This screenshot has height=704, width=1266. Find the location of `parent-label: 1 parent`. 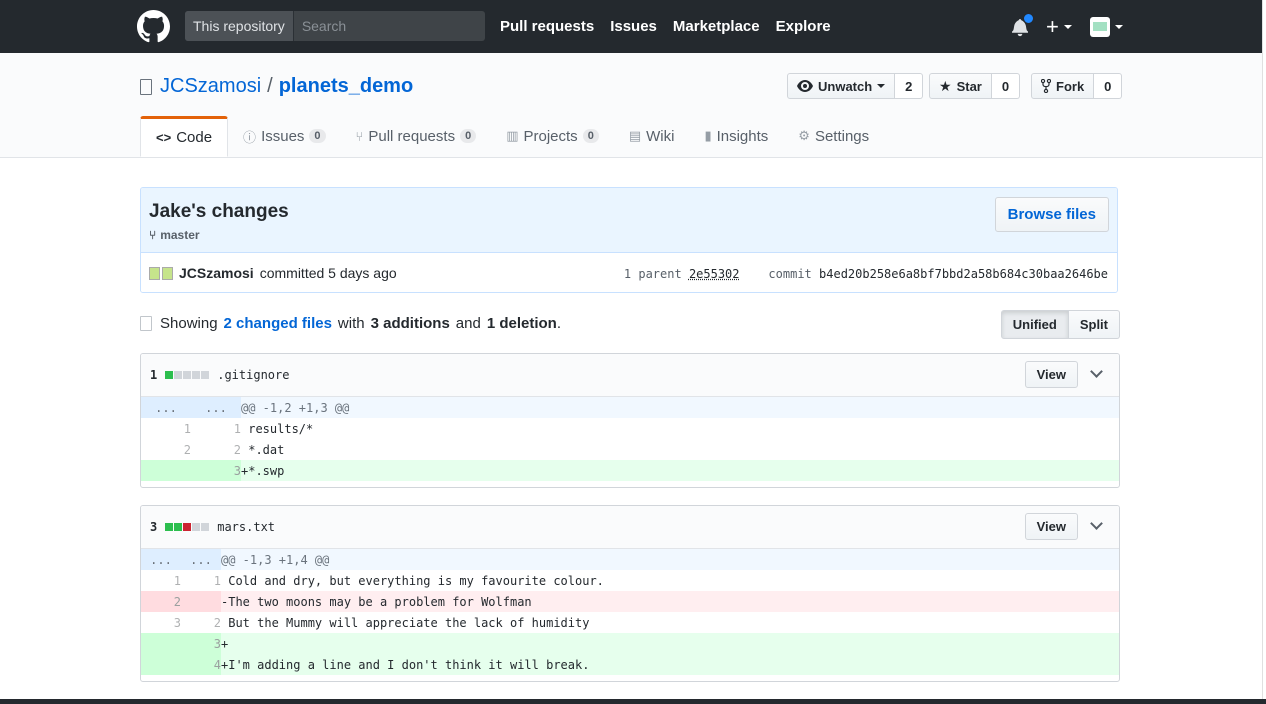

parent-label: 1 parent is located at coordinates (652, 274).